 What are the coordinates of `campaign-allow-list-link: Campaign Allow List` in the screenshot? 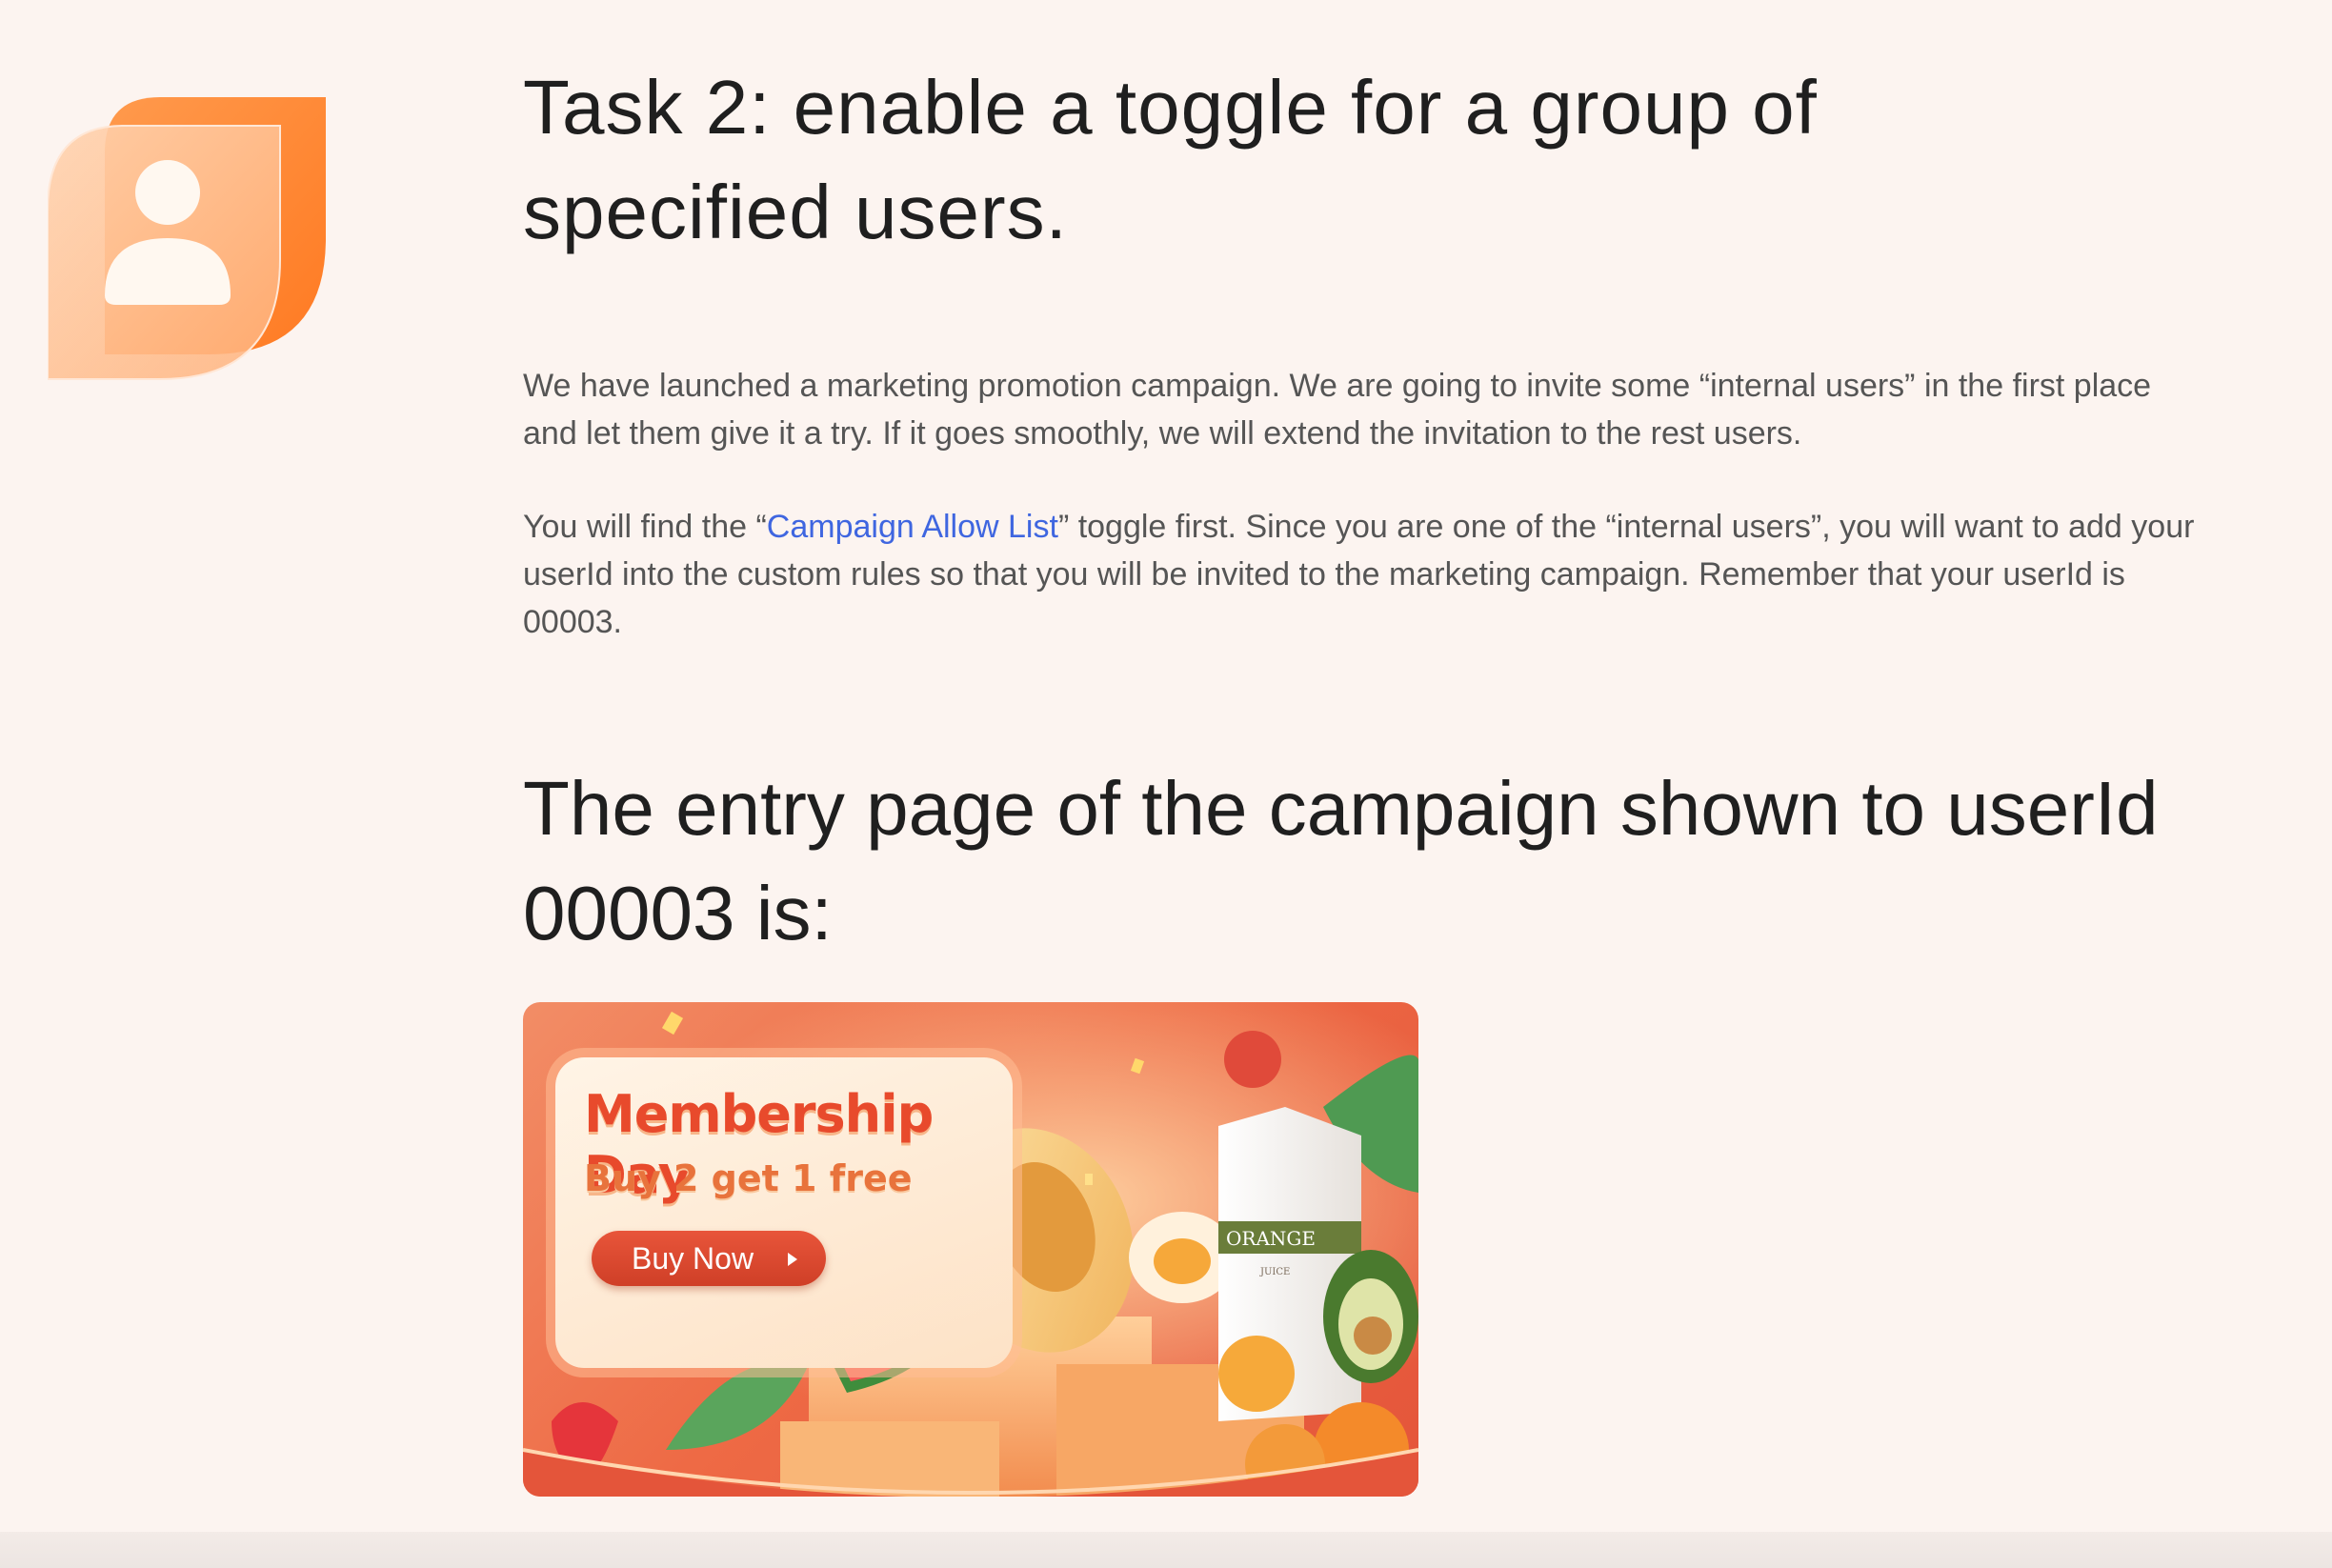 It's located at (912, 527).